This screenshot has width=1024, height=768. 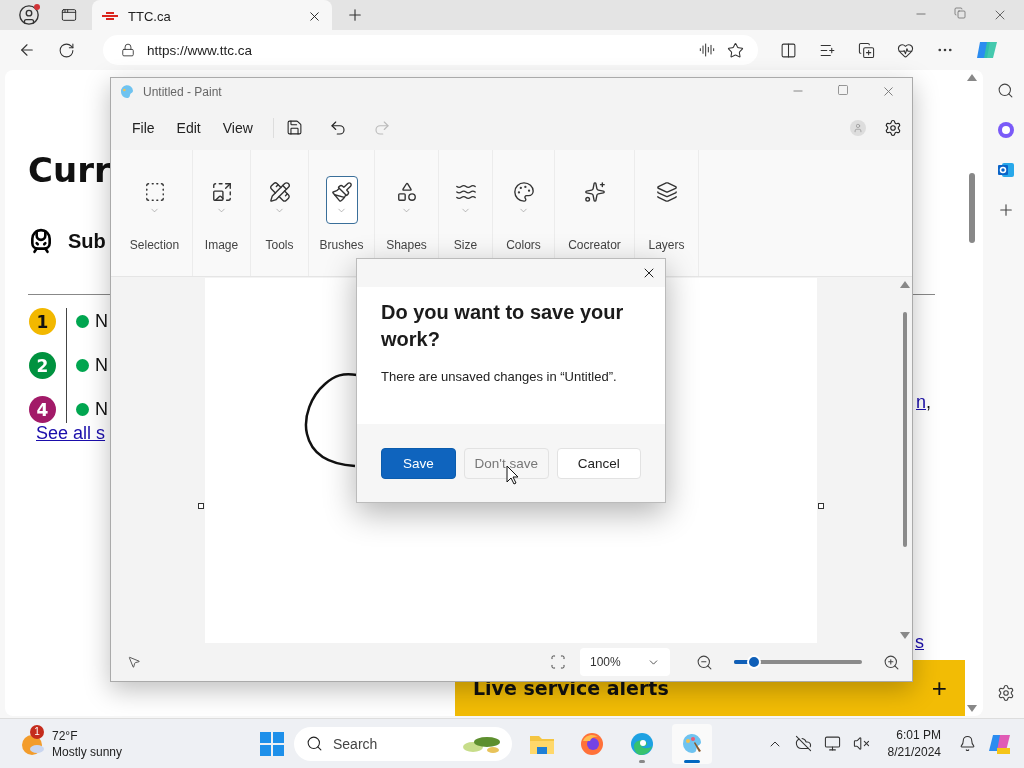 What do you see at coordinates (87, 751) in the screenshot?
I see `weather-condition-text: Mostly sunny` at bounding box center [87, 751].